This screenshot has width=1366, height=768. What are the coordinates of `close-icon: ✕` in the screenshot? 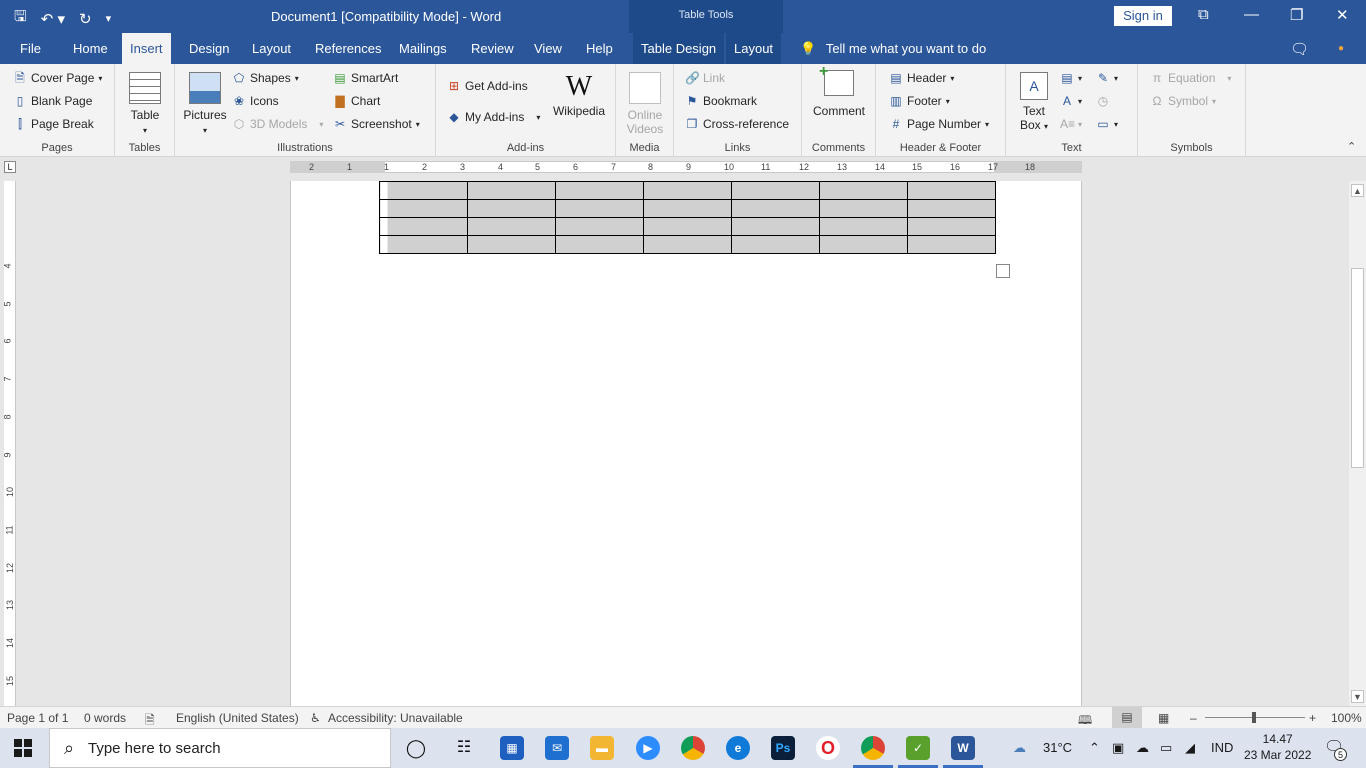 It's located at (1342, 15).